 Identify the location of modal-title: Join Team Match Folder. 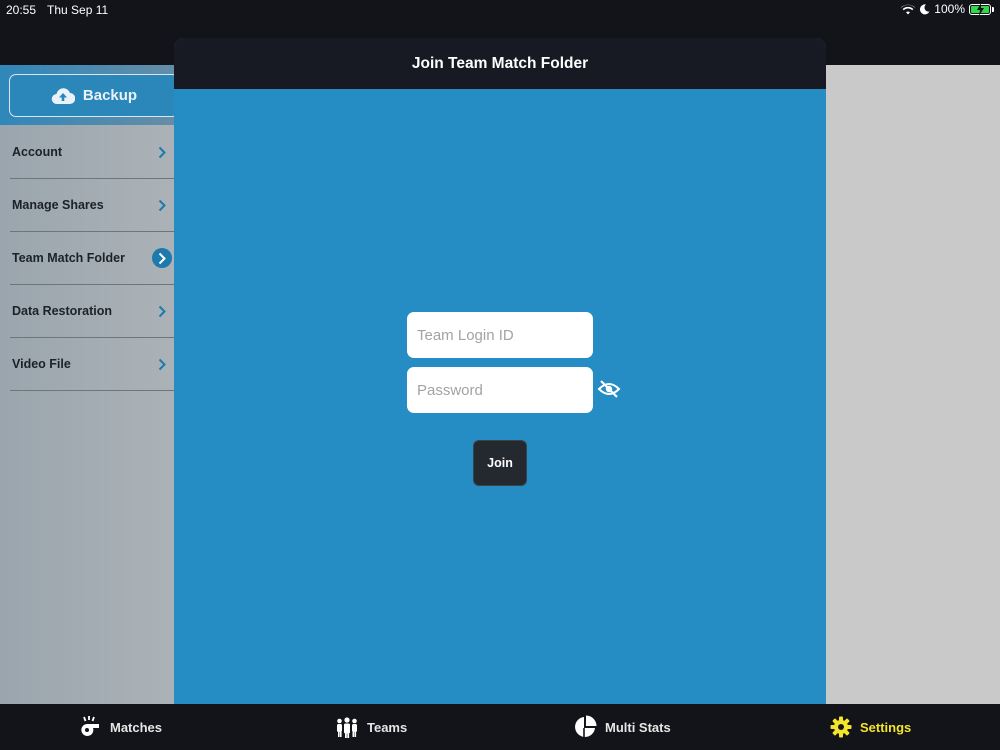
(500, 63).